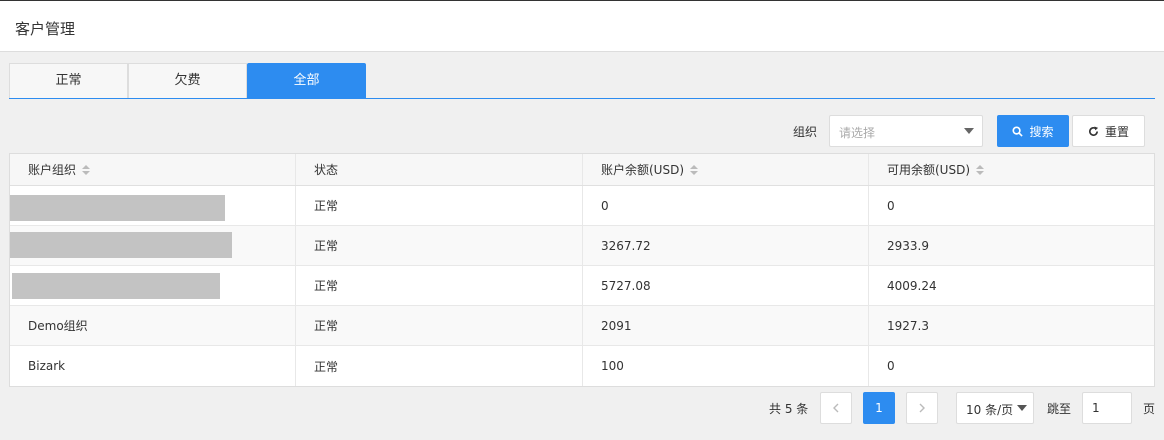 The width and height of the screenshot is (1164, 440). Describe the element at coordinates (805, 132) in the screenshot. I see `org-filter-label: 组织` at that location.